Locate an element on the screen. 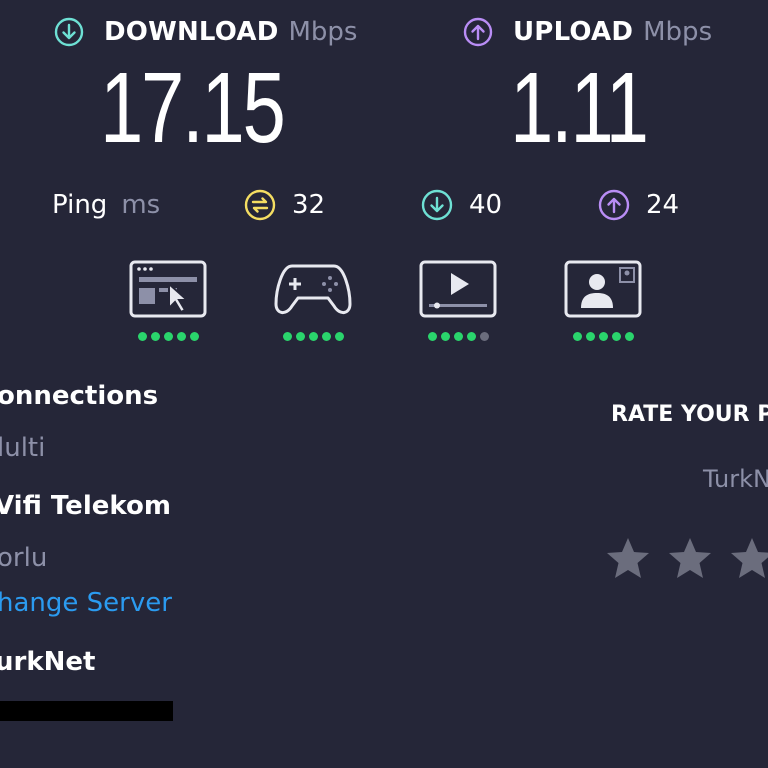  quality-web-browsing is located at coordinates (168, 300).